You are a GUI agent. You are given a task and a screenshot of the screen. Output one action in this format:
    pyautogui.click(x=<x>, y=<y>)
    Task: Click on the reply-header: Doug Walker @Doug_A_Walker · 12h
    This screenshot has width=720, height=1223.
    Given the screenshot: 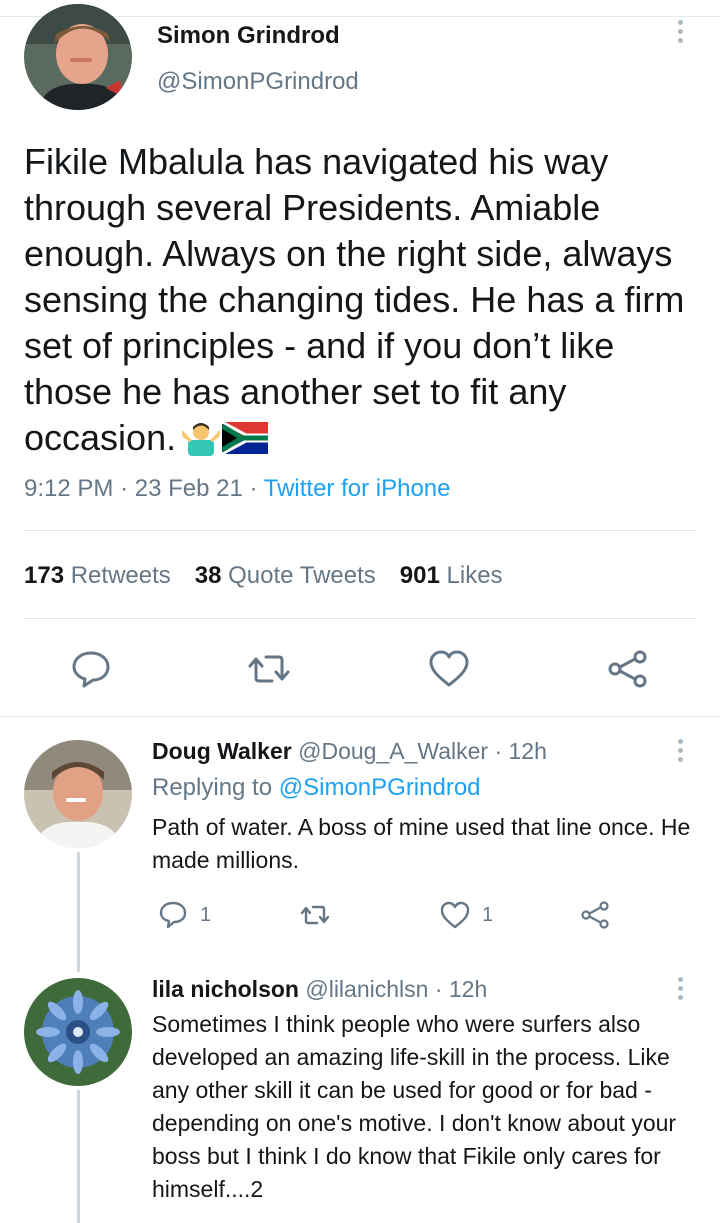 What is the action you would take?
    pyautogui.click(x=349, y=751)
    